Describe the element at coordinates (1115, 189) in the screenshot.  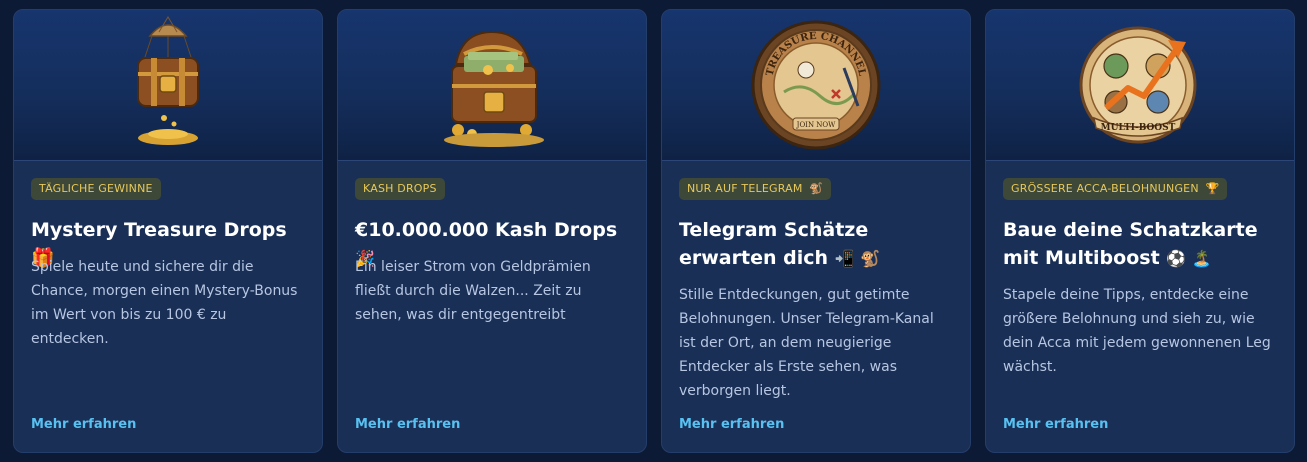
I see `category-badge: GRÖSSERE ACCA-BELOHNUNGEN 🏆` at that location.